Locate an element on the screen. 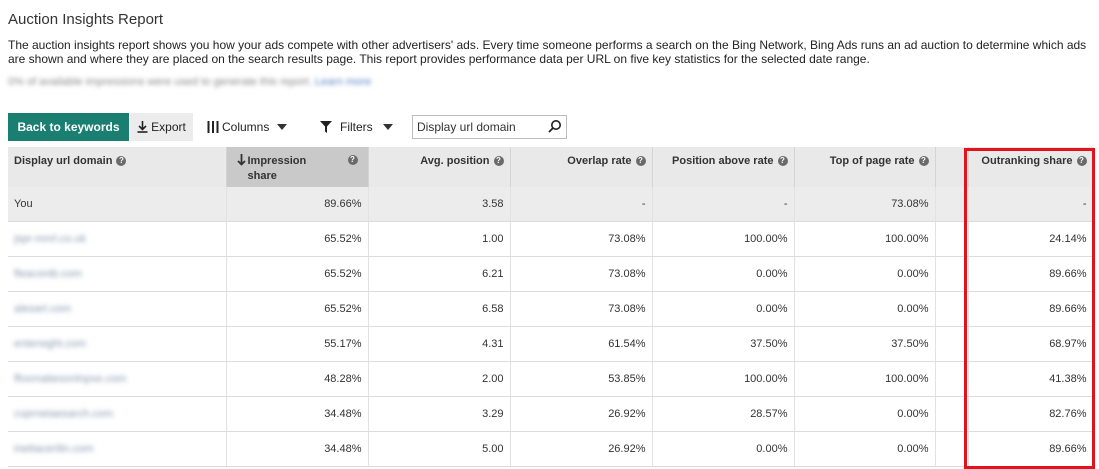 This screenshot has height=469, width=1099. cell-value: jspr-mnrl.co.uk is located at coordinates (50, 239).